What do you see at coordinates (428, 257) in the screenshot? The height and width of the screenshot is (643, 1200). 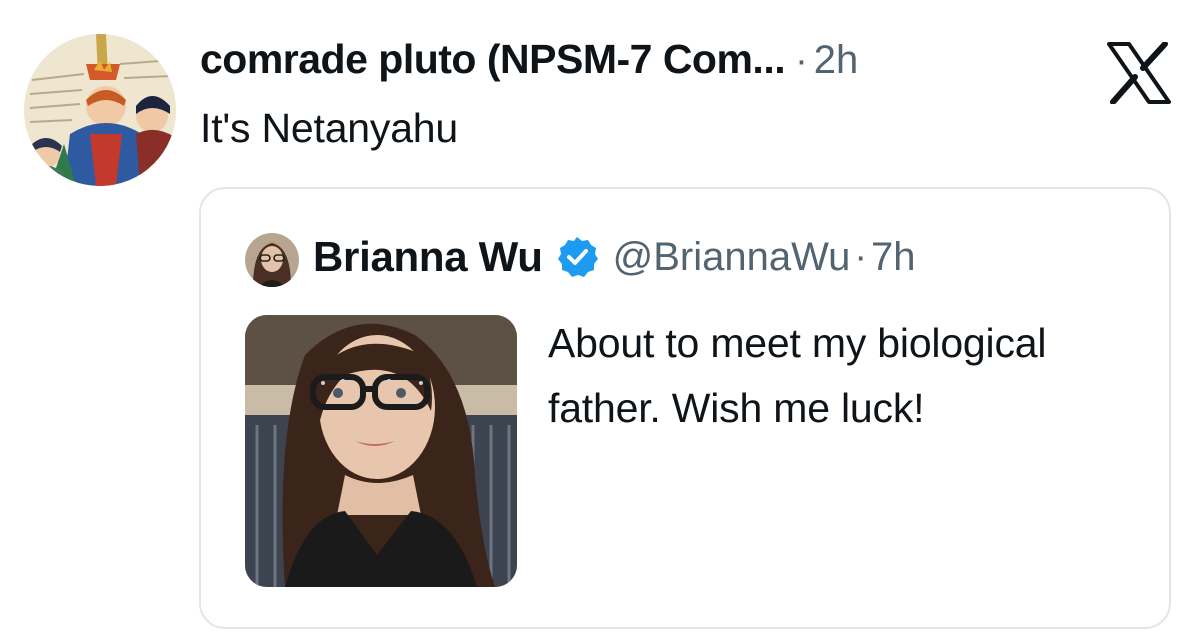 I see `quoted-author-display-name: Brianna Wu` at bounding box center [428, 257].